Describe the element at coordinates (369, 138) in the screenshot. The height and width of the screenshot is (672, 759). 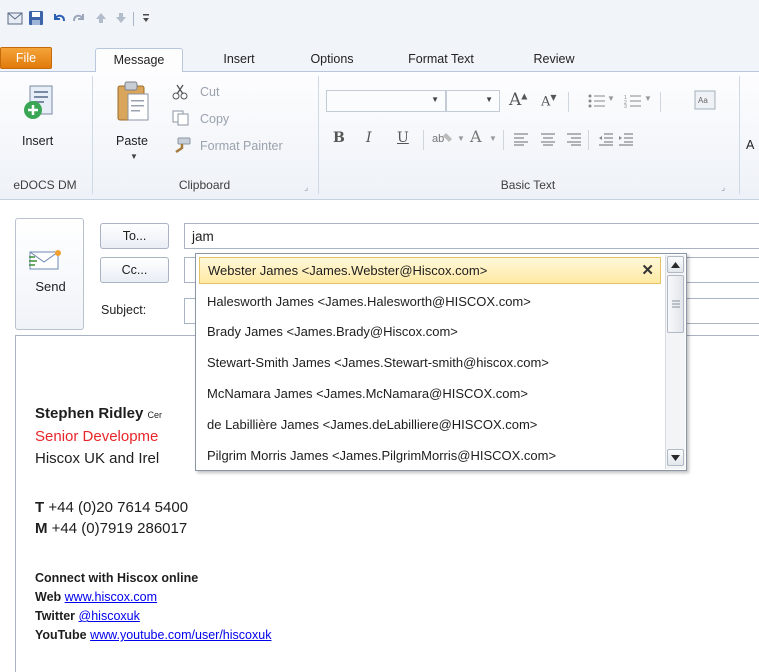
I see `italic-button: I` at that location.